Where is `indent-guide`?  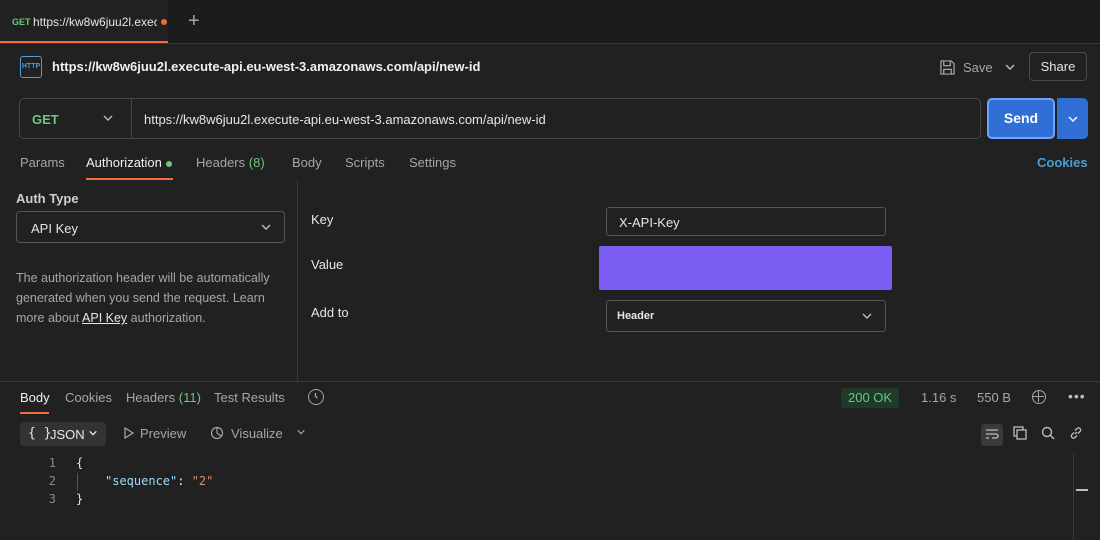 indent-guide is located at coordinates (77, 482).